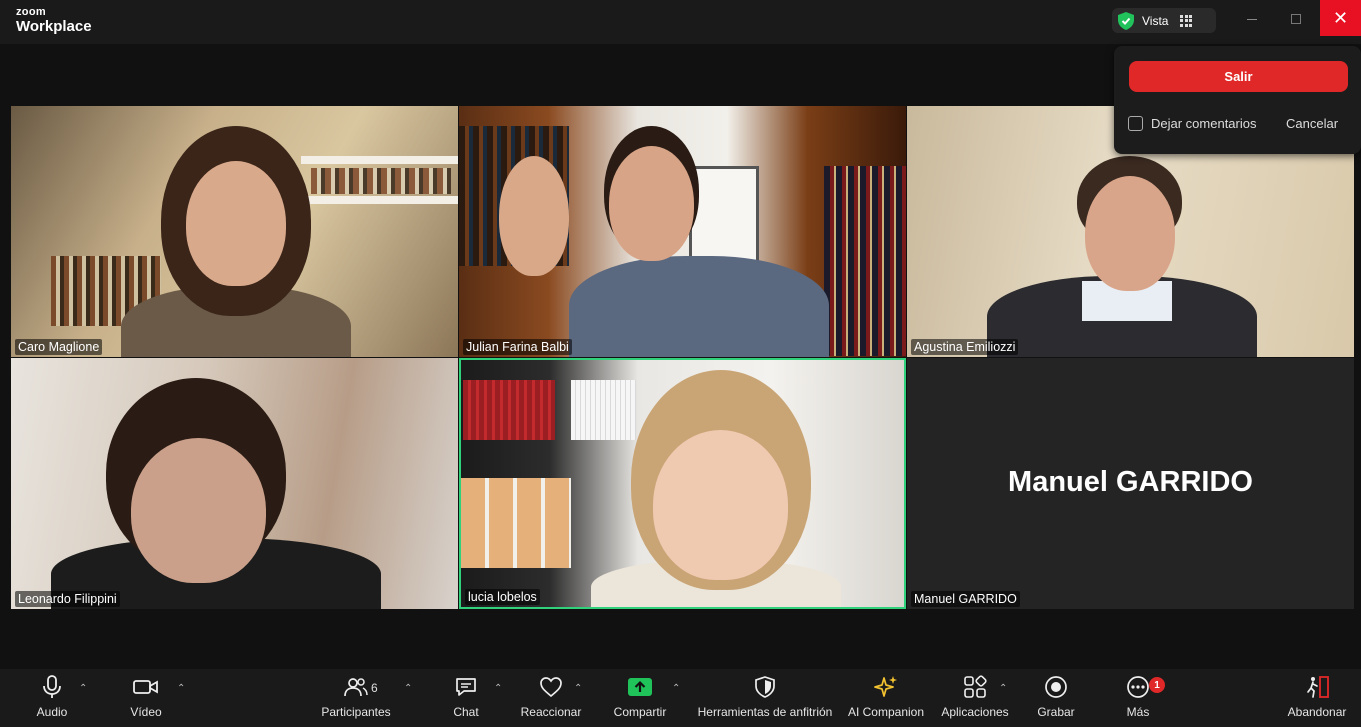  I want to click on host-tools-label: Herramientas de anfitrión, so click(765, 712).